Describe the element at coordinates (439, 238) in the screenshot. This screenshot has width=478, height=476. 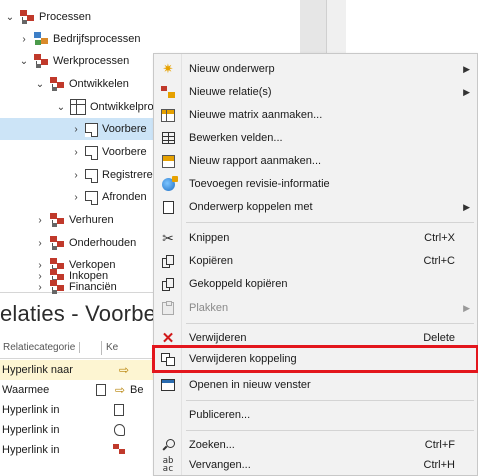
I see `menu-item-shortcut: Ctrl+X` at that location.